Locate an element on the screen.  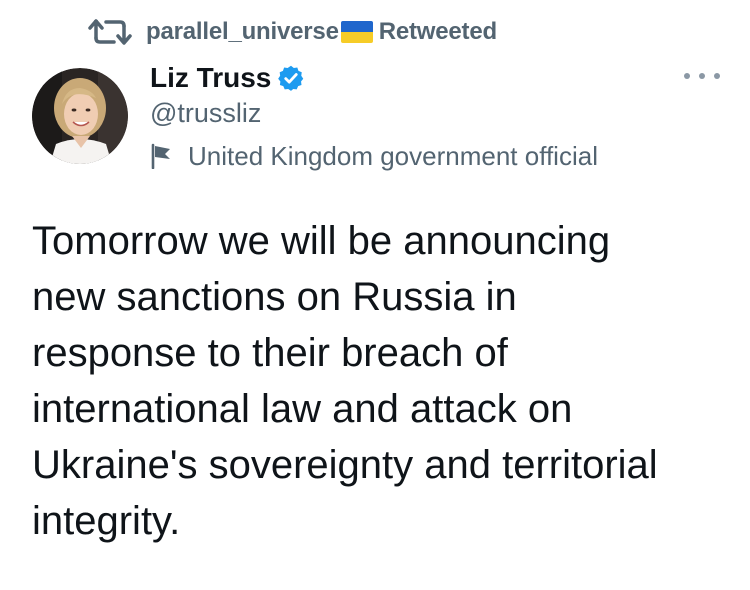
tweet-text-line: international law and attack on is located at coordinates (302, 409).